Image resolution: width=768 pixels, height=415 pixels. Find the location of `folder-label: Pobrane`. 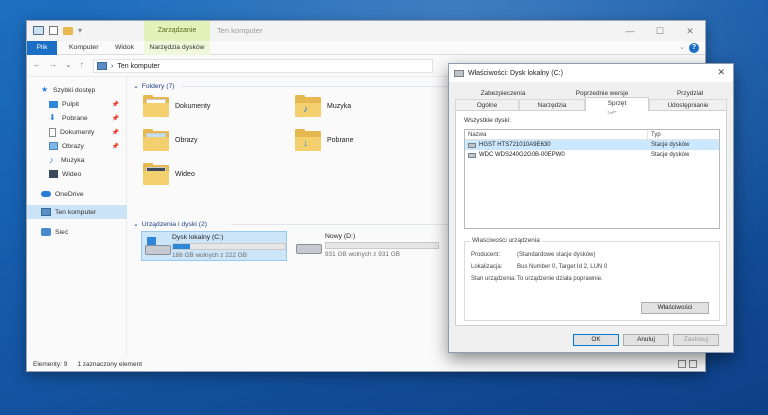

folder-label: Pobrane is located at coordinates (340, 140).